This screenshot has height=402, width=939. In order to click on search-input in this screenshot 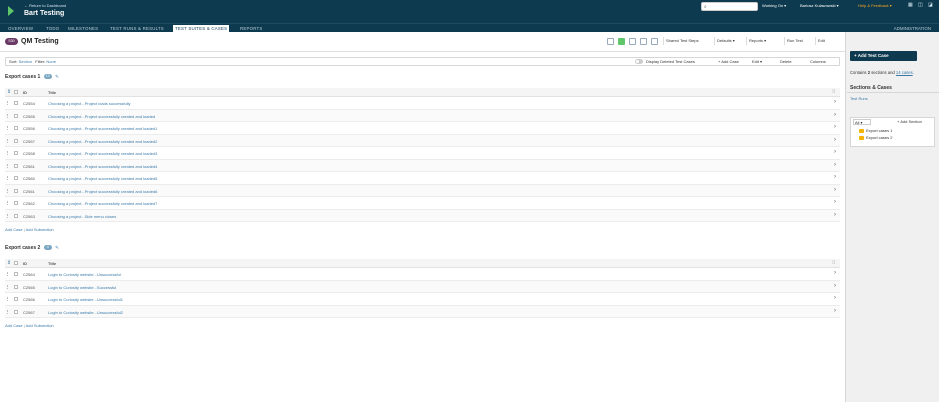, I will do `click(734, 7)`.